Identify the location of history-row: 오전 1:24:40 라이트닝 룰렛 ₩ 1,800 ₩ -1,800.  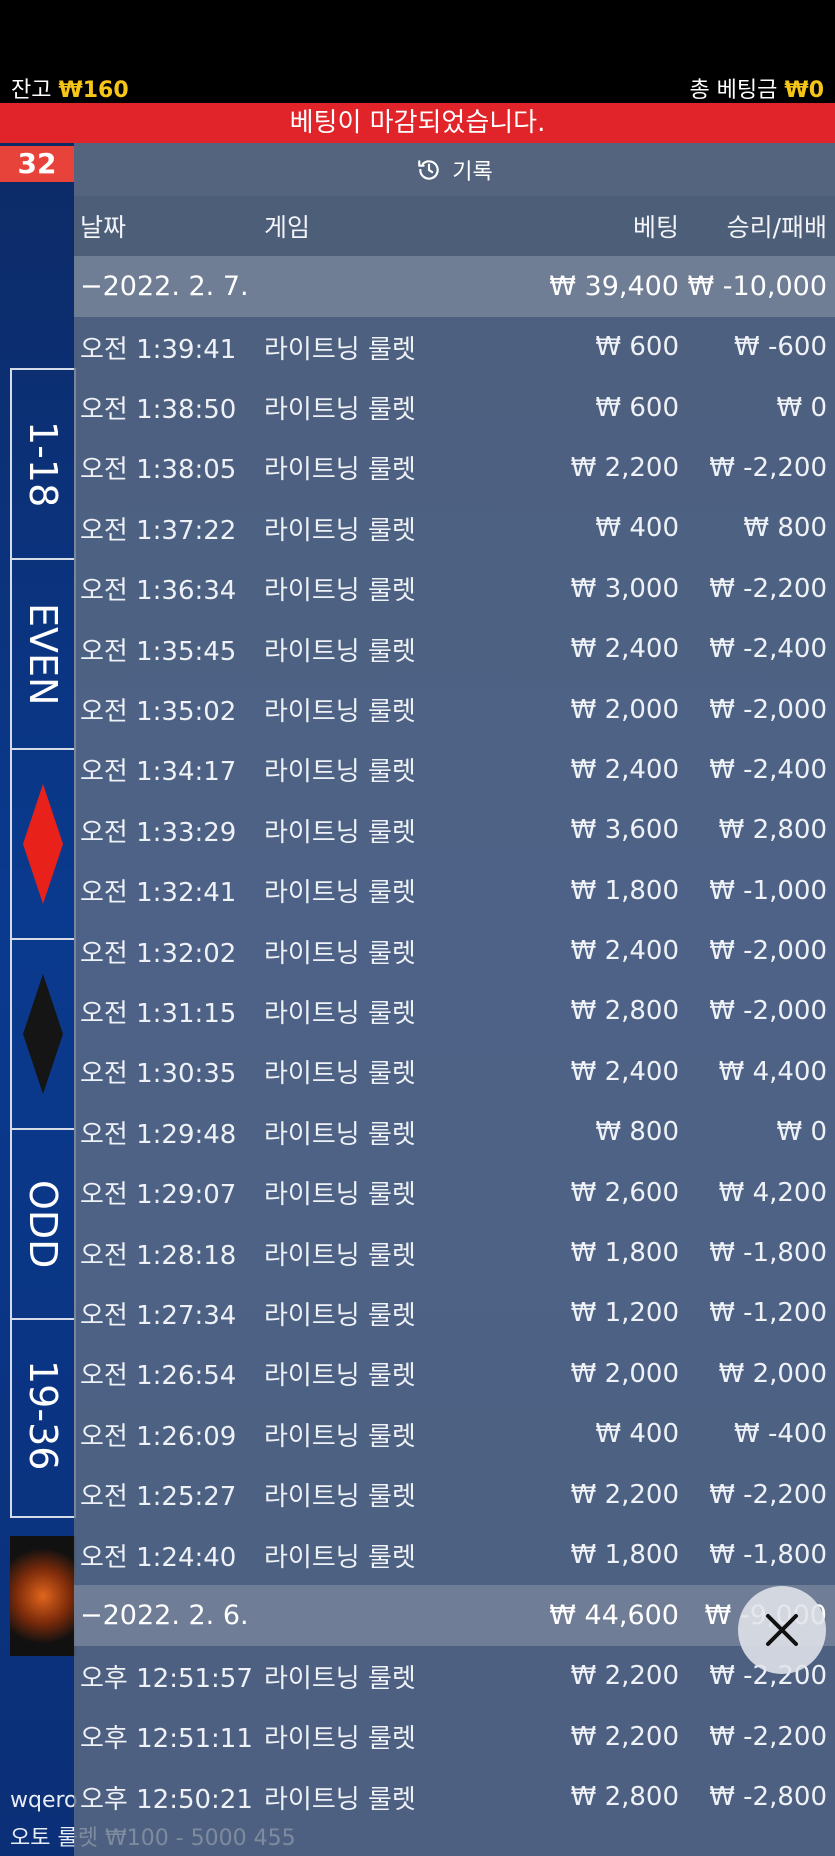
(454, 1555).